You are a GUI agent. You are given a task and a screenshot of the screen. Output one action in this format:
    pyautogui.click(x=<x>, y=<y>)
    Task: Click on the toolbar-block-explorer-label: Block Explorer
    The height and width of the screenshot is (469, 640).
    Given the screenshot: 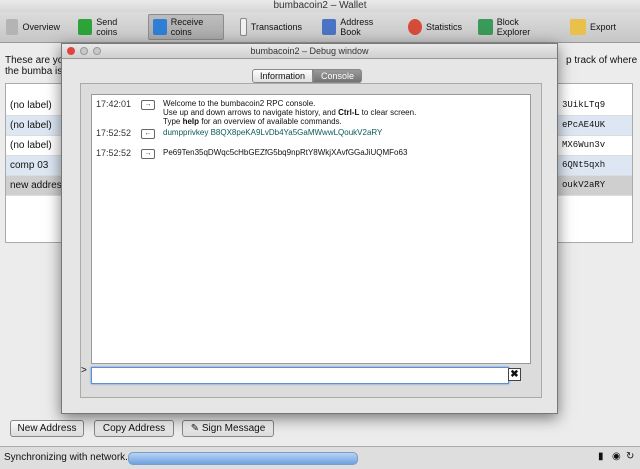 What is the action you would take?
    pyautogui.click(x=513, y=27)
    